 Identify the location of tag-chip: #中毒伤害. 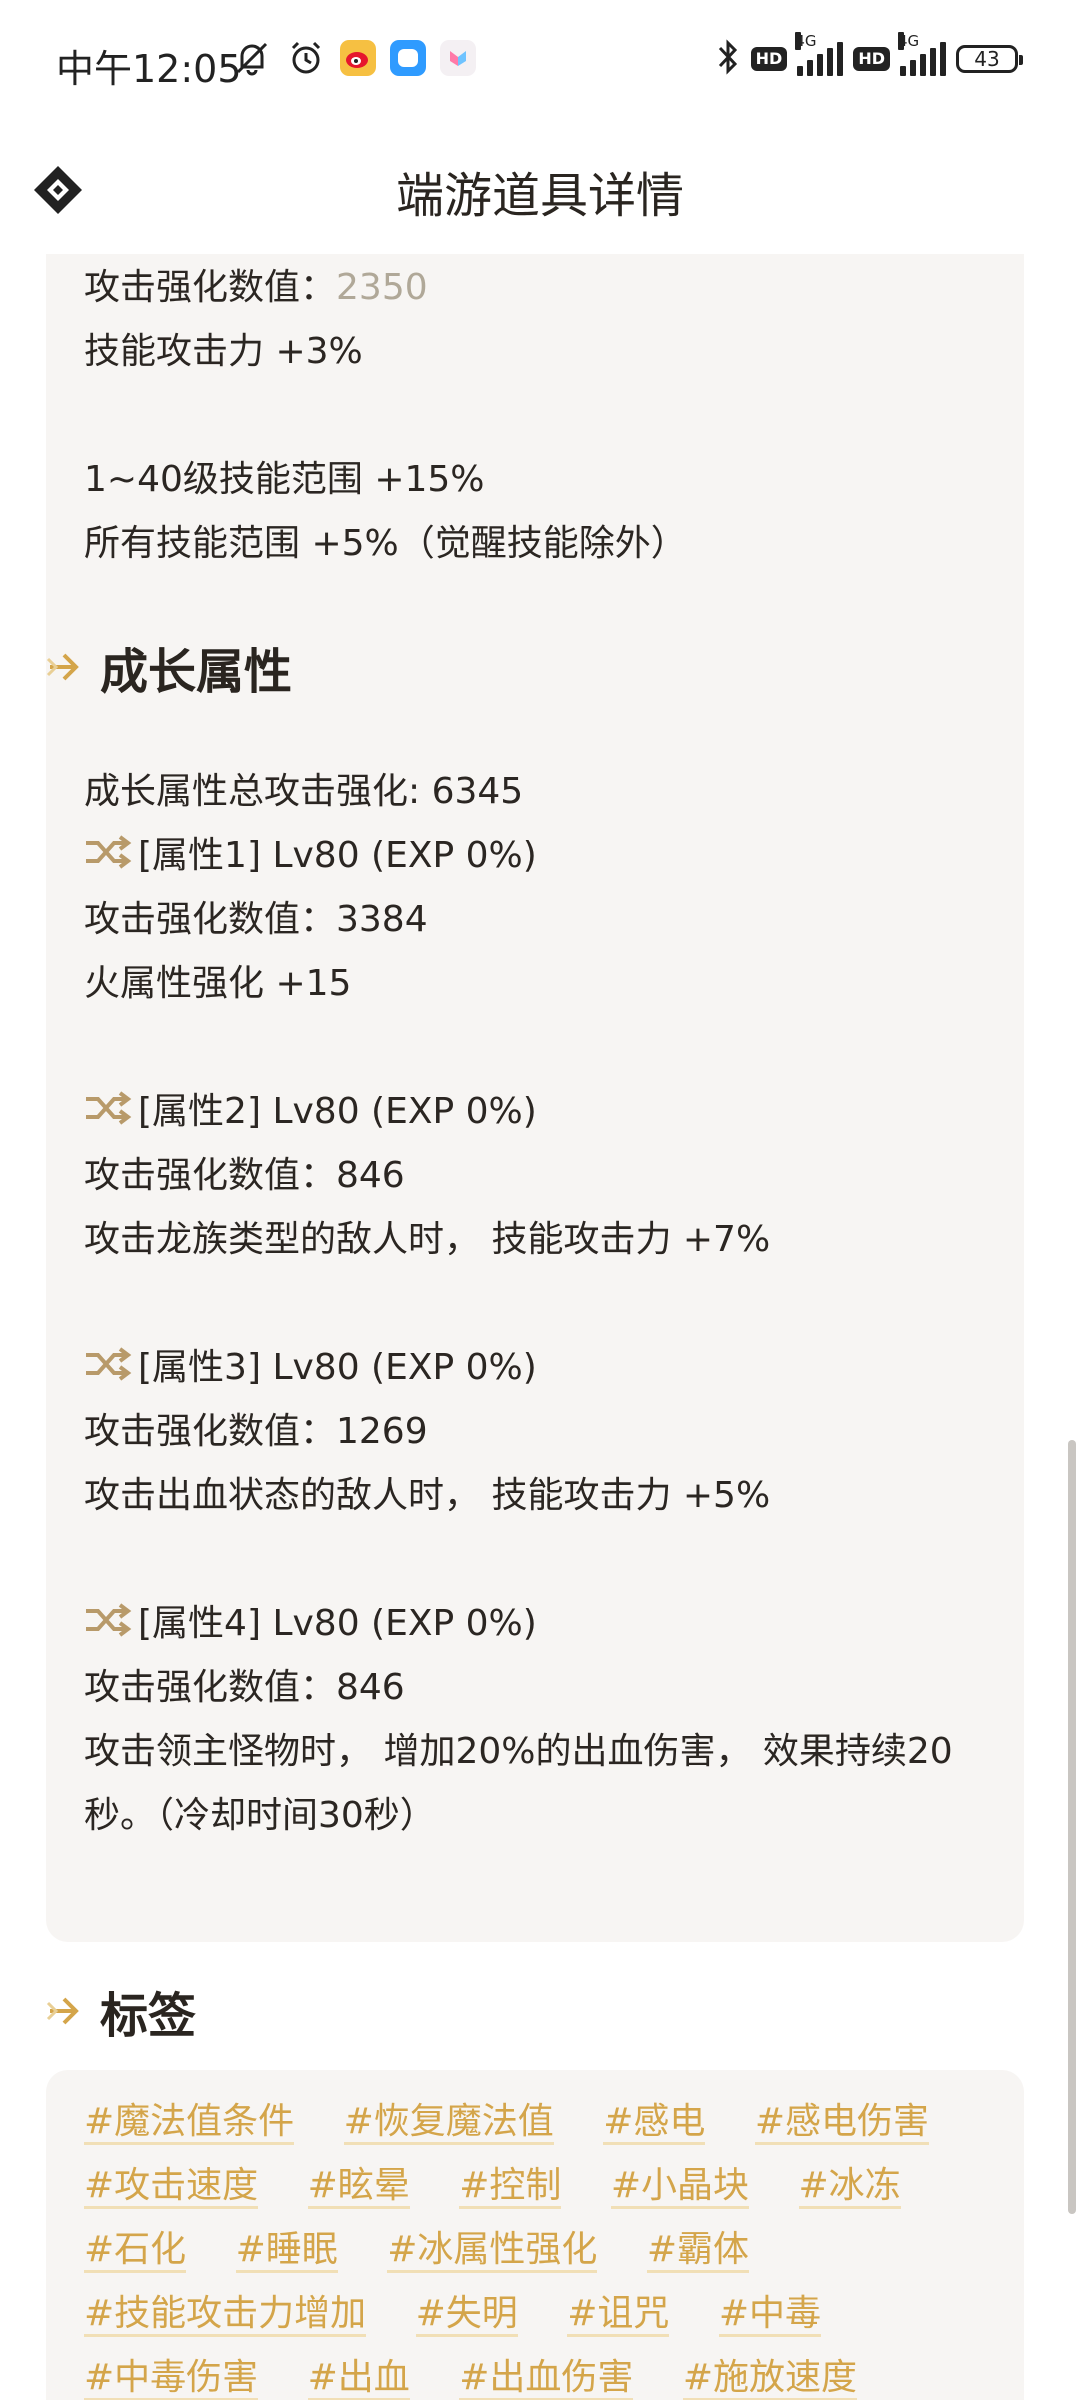
(171, 2378).